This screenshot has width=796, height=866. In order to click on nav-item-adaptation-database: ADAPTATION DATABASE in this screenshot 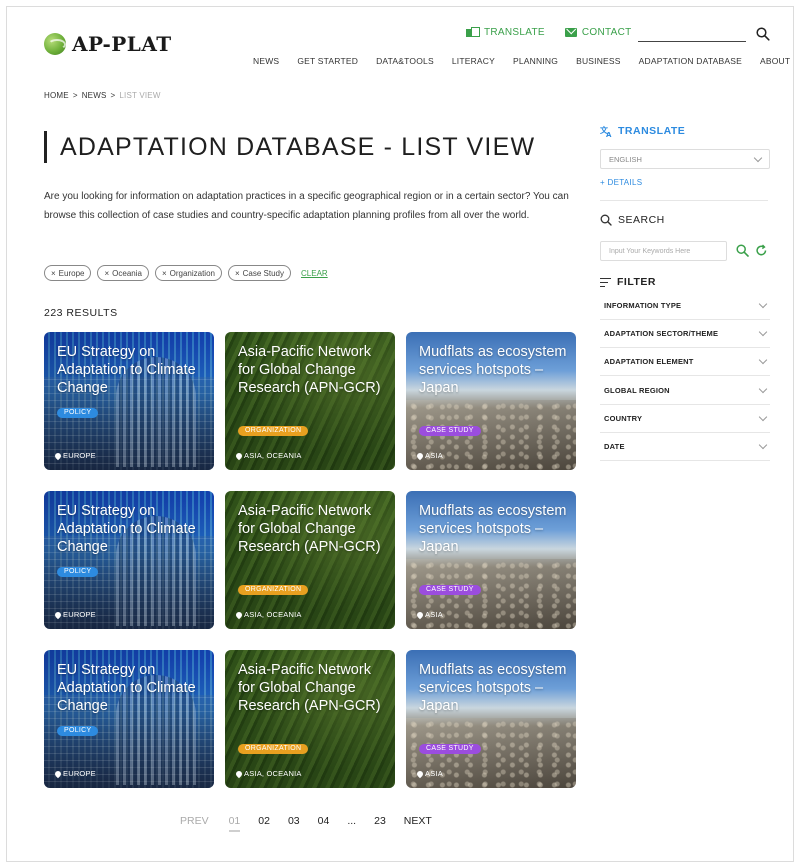, I will do `click(690, 61)`.